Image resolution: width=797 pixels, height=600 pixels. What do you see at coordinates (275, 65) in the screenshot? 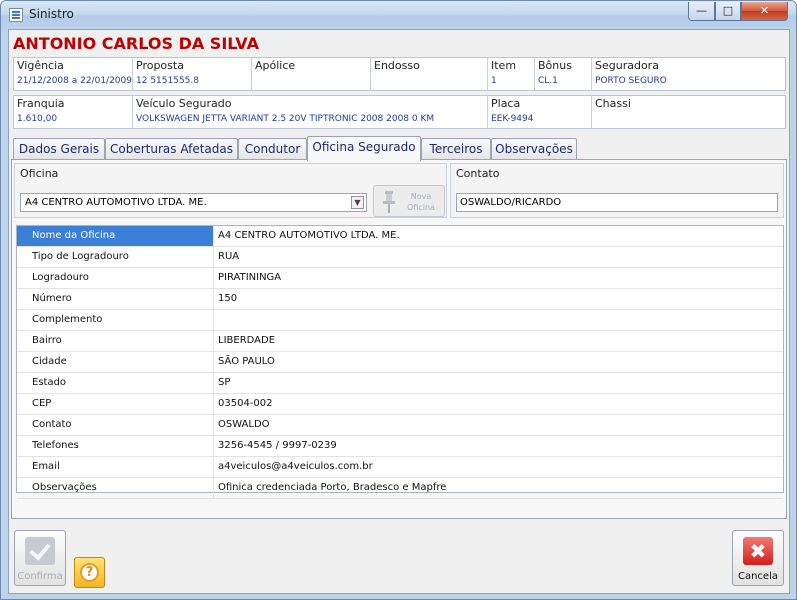
I see `apolice-label: Apólice` at bounding box center [275, 65].